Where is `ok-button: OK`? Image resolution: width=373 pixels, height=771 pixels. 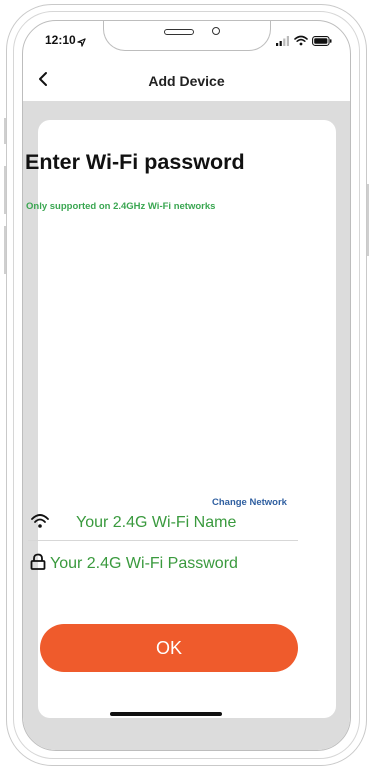
ok-button: OK is located at coordinates (169, 648).